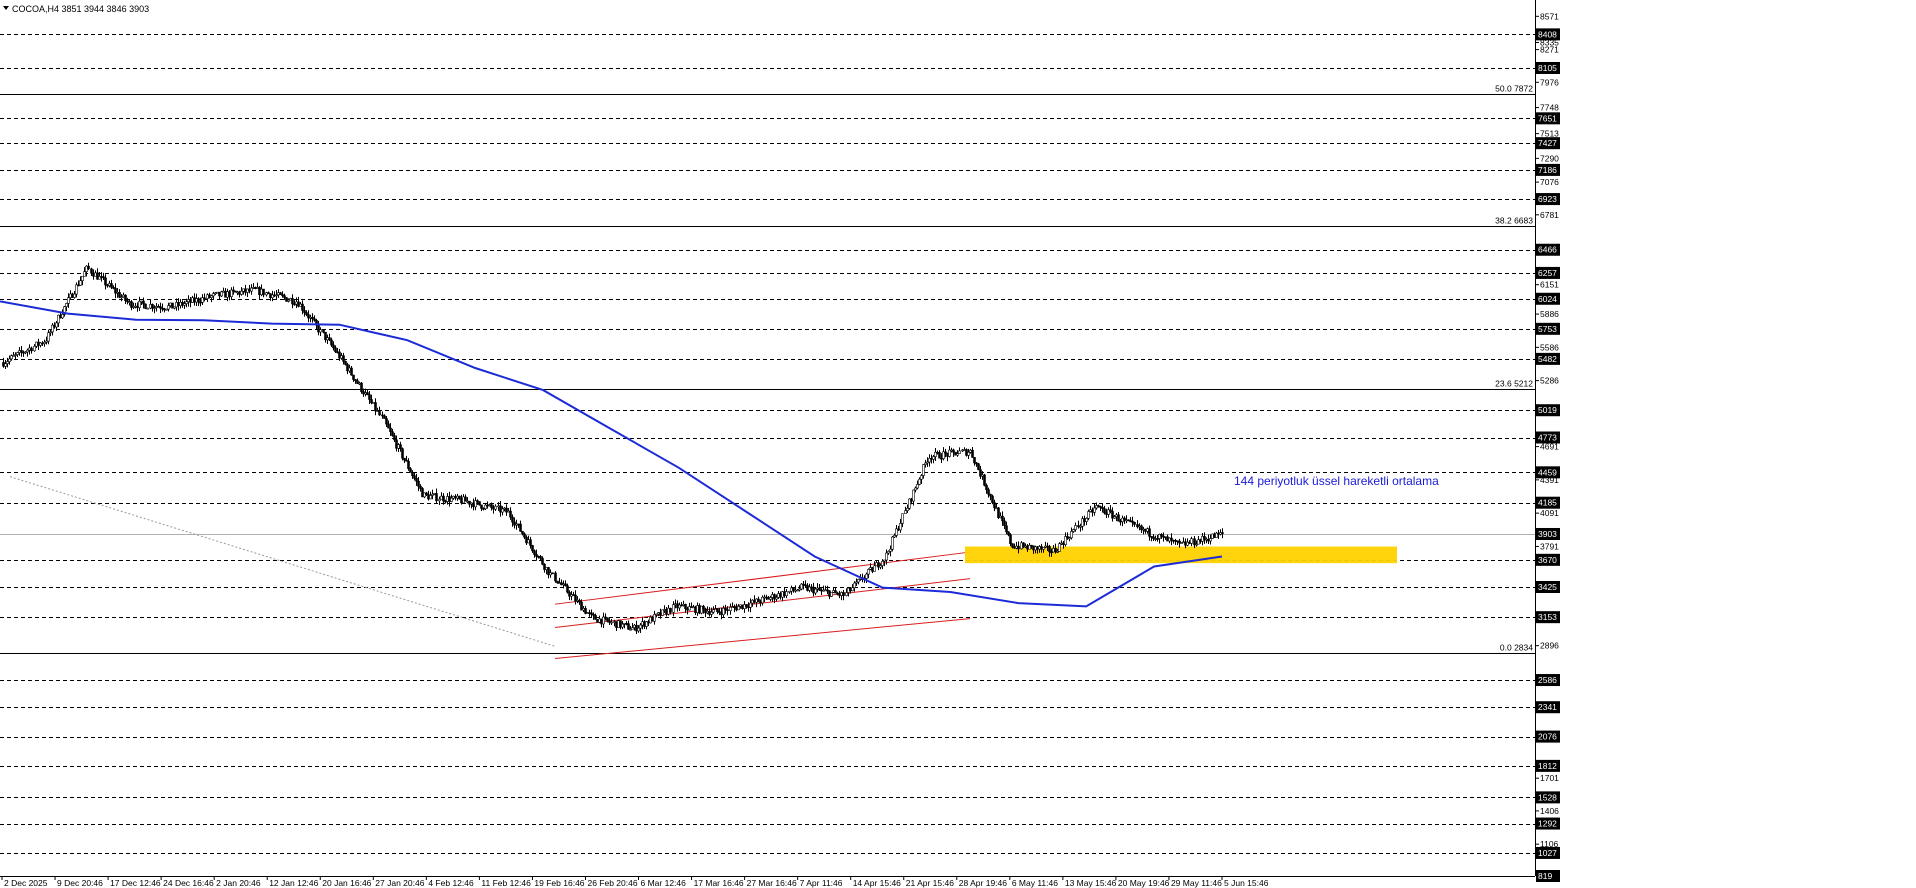 This screenshot has height=888, width=1916. I want to click on fib-level-label: 50.0 7872, so click(1514, 89).